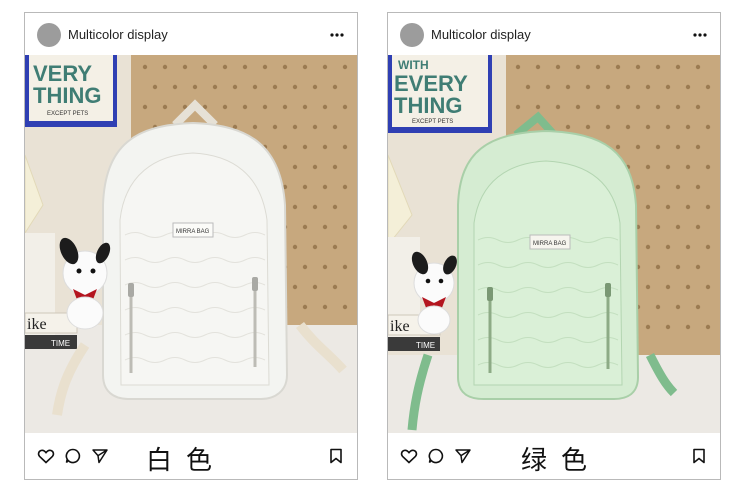  What do you see at coordinates (186, 461) in the screenshot?
I see `post-caption: 白色` at bounding box center [186, 461].